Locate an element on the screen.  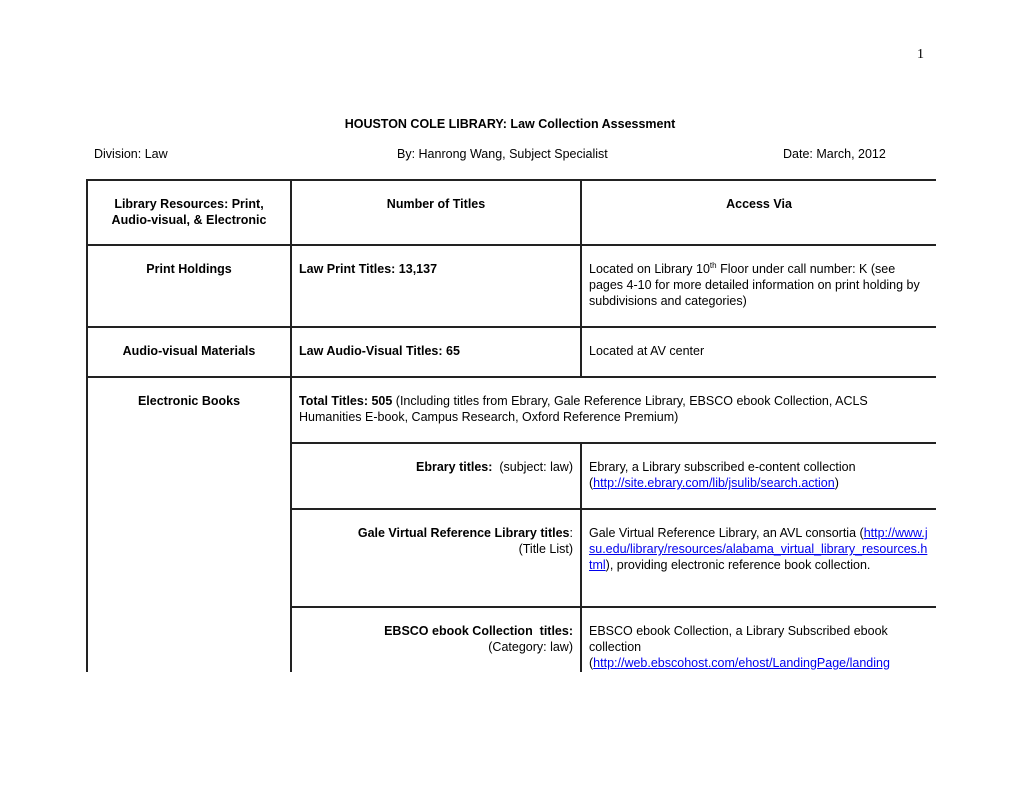
titles-print: Law Print Titles: 13,137 is located at coordinates (368, 269).